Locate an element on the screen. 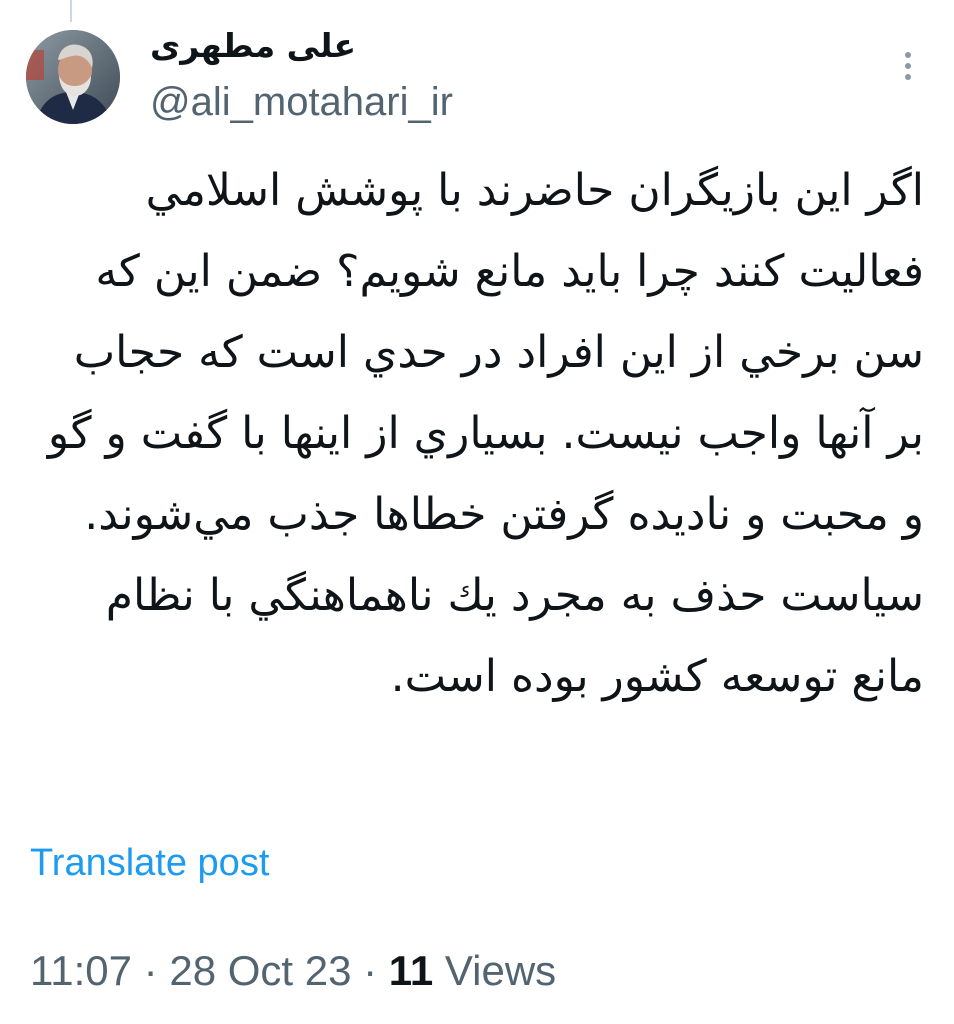 This screenshot has width=954, height=1024. tweet-time: 11:07 is located at coordinates (81, 970).